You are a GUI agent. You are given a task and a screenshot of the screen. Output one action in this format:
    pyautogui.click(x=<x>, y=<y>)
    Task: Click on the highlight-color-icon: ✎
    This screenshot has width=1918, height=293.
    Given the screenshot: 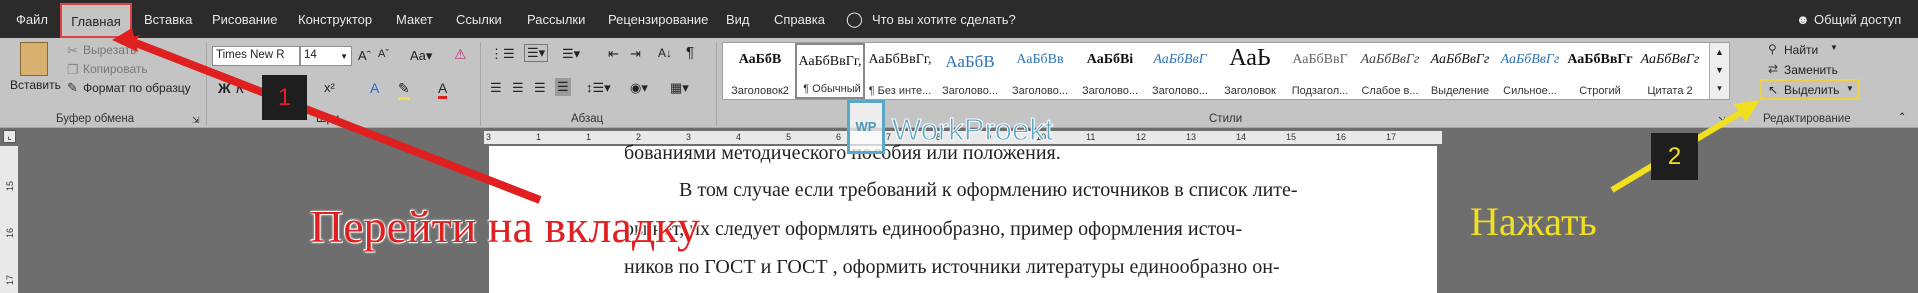 What is the action you would take?
    pyautogui.click(x=404, y=90)
    